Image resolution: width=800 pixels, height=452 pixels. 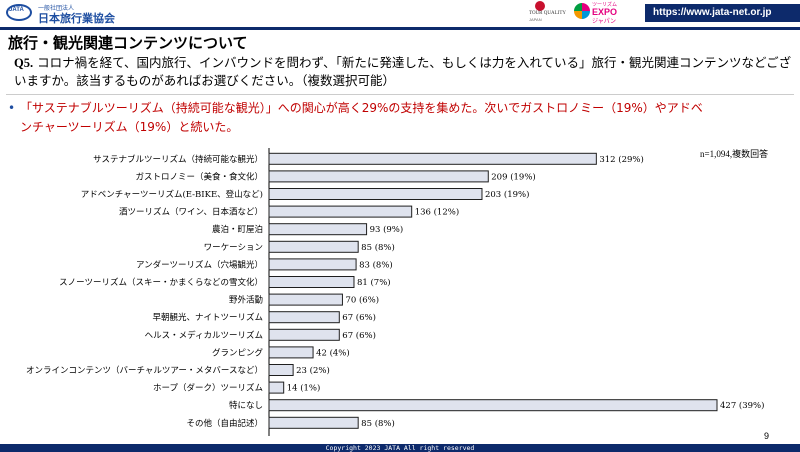 I want to click on org-name: 日本旅行業協会, so click(x=76, y=19).